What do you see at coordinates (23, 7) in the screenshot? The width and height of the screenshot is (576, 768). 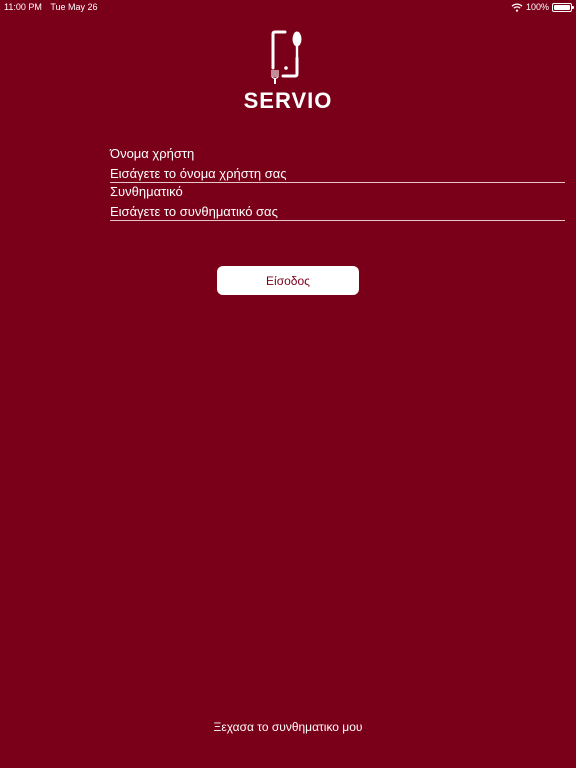 I see `status-time: 11:00 PM` at bounding box center [23, 7].